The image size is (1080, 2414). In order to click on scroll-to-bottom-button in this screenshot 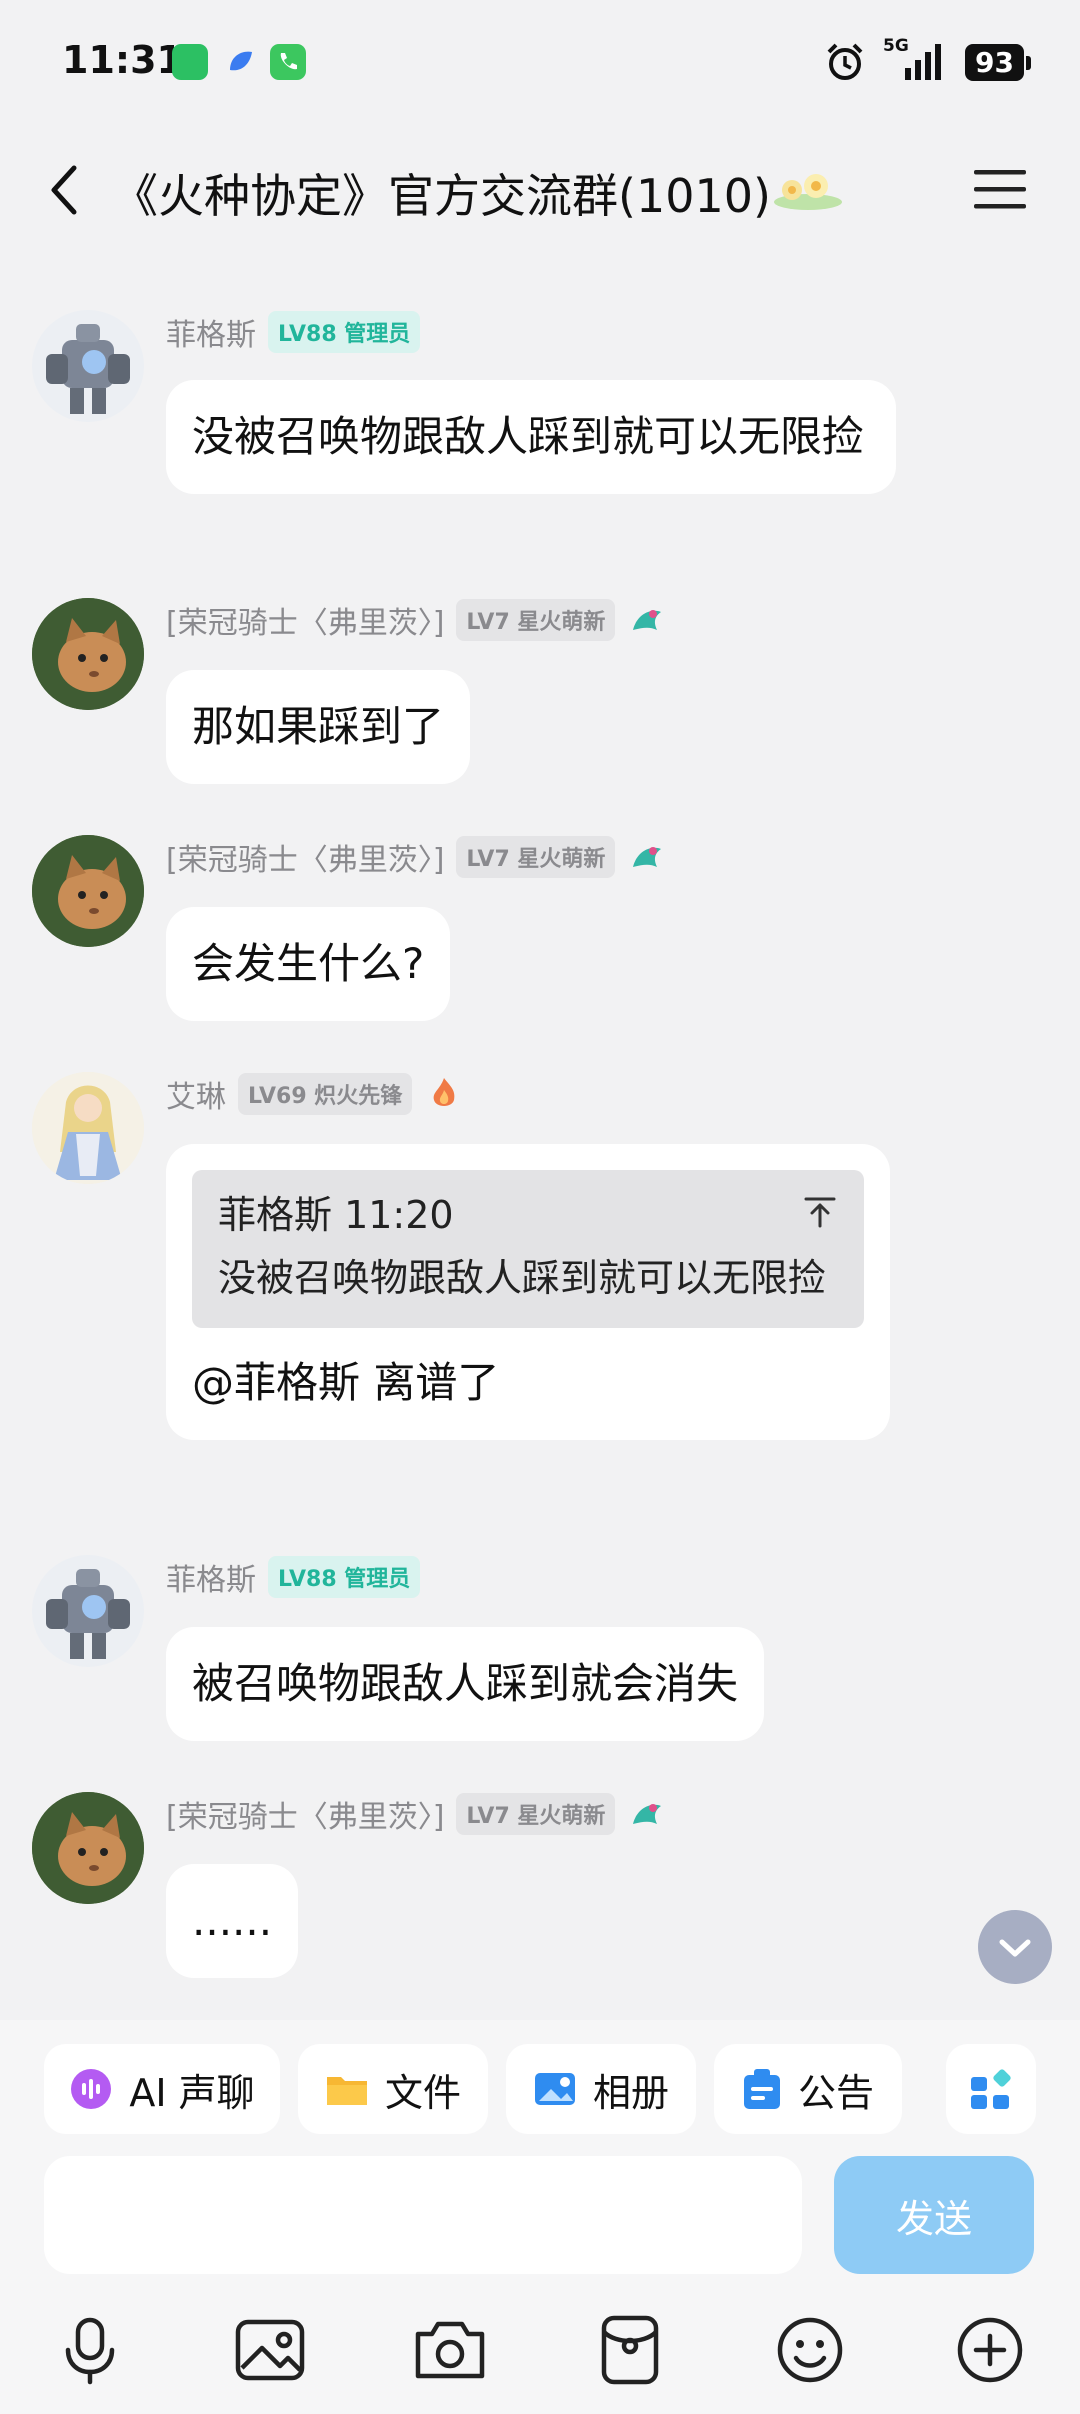, I will do `click(1015, 1947)`.